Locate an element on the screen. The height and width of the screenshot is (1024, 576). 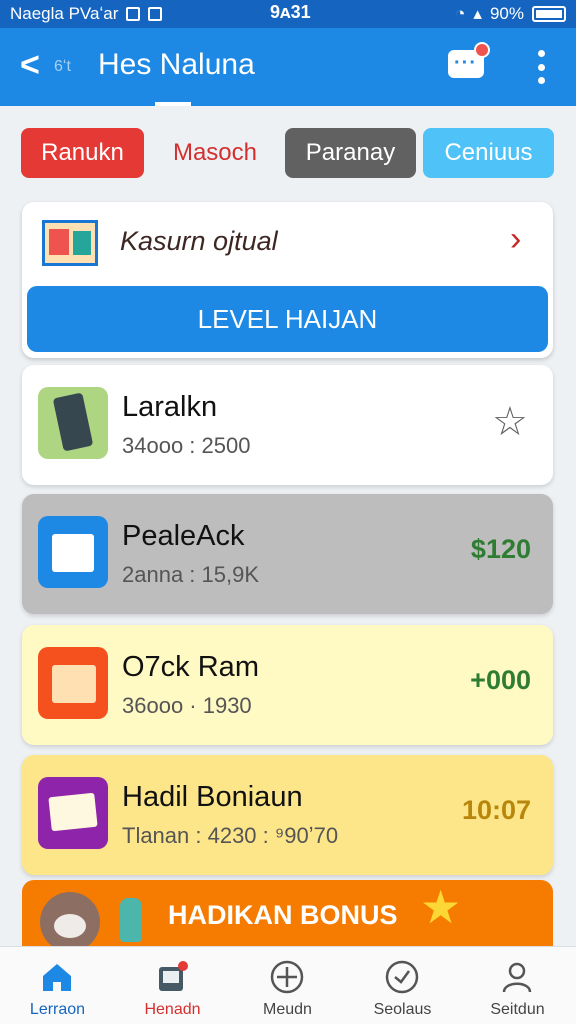
back-label: 6ʻt is located at coordinates (62, 66).